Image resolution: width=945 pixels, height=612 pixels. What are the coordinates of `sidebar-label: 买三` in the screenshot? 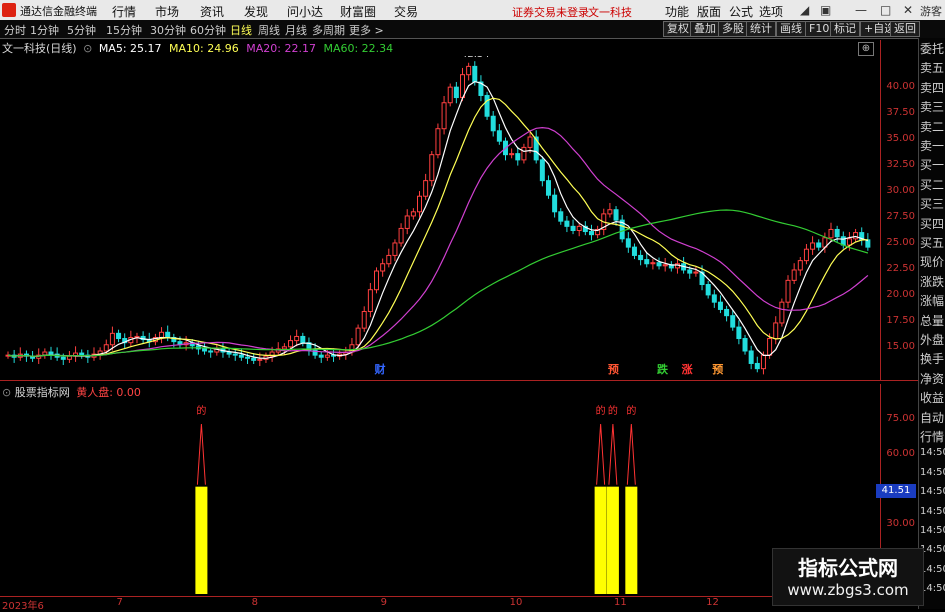 It's located at (932, 203).